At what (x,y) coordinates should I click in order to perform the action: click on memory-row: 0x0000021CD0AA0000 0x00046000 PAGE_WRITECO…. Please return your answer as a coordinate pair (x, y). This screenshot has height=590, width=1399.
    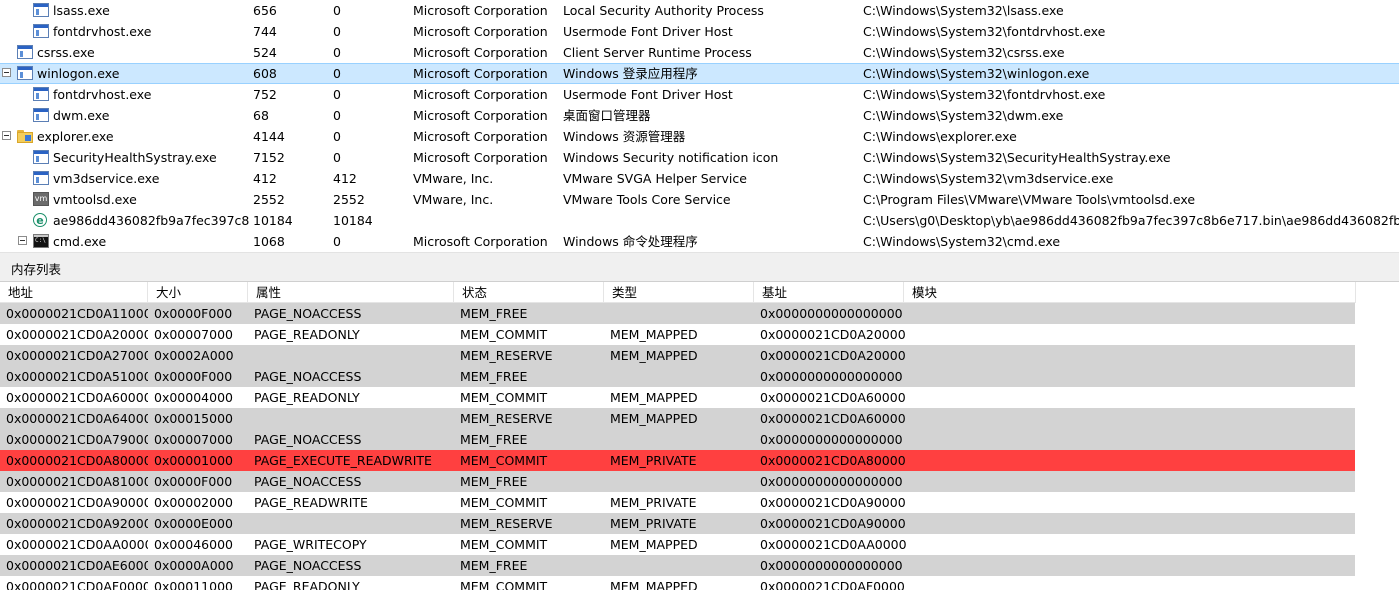
    Looking at the image, I should click on (677, 544).